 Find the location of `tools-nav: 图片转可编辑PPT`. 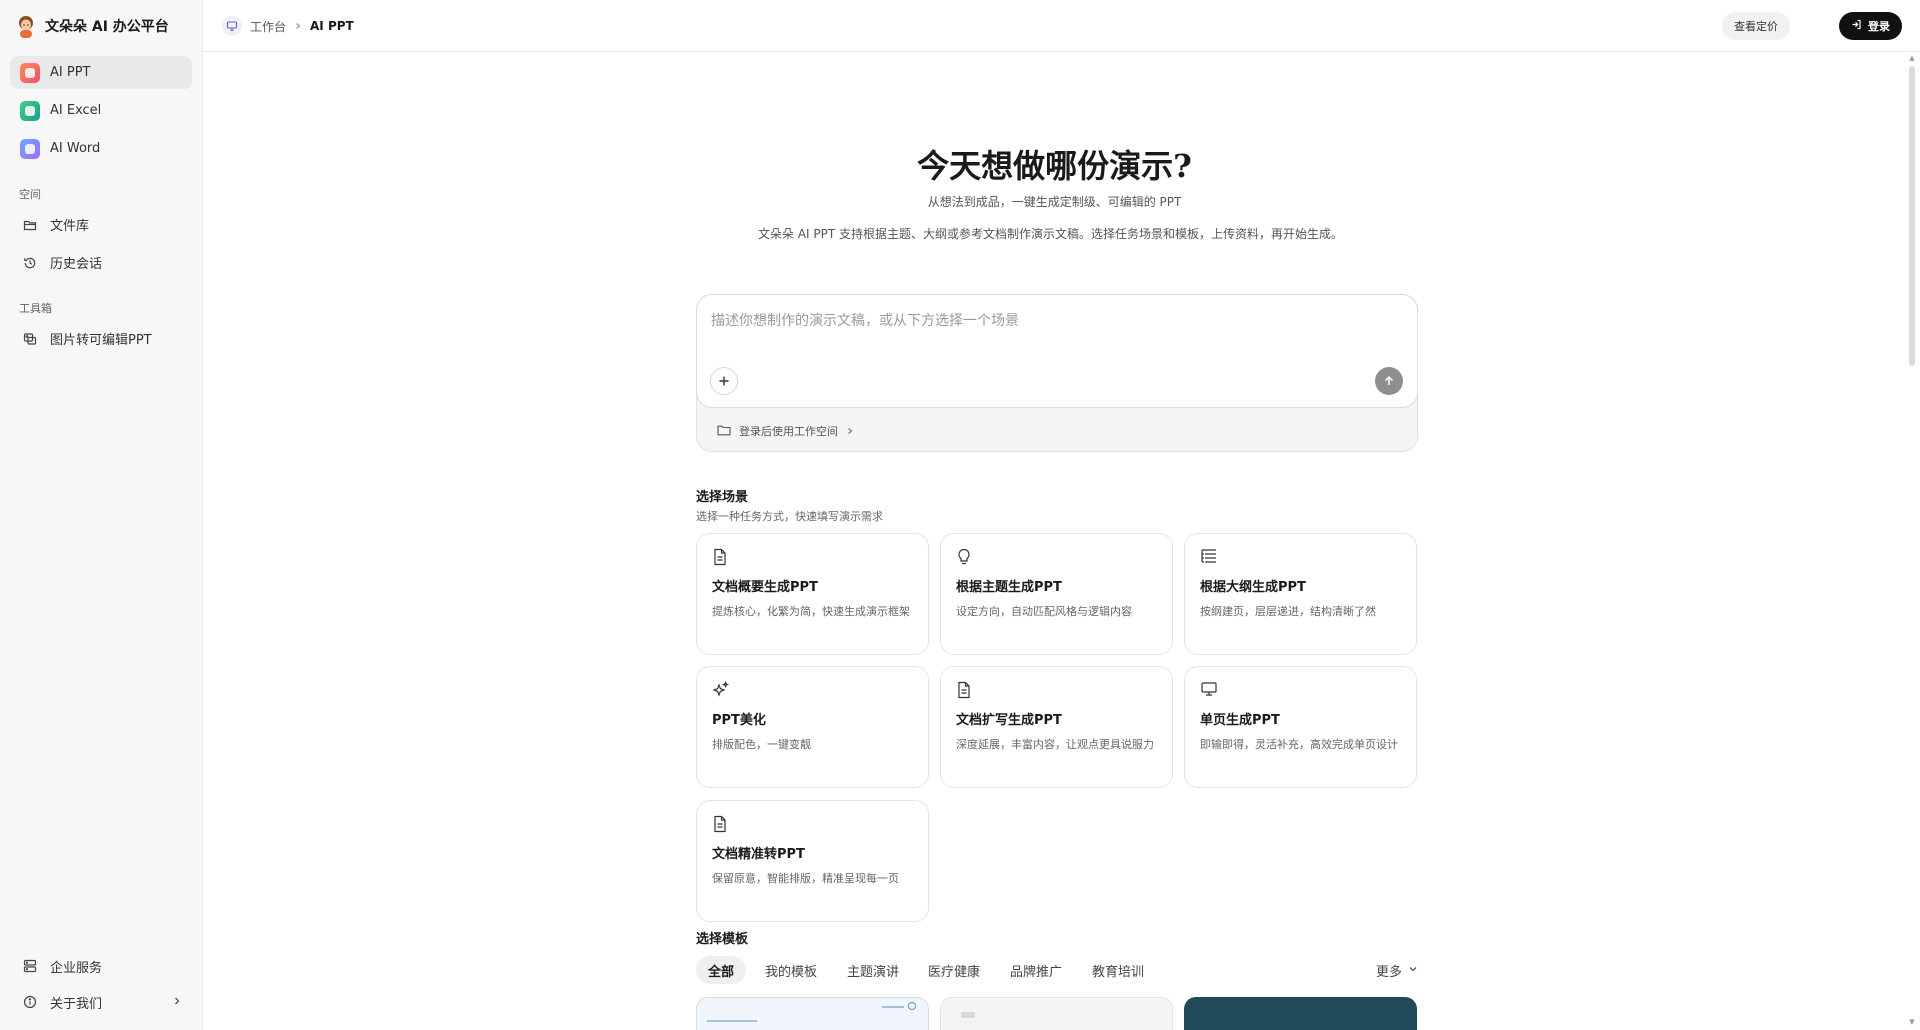

tools-nav: 图片转可编辑PPT is located at coordinates (101, 341).